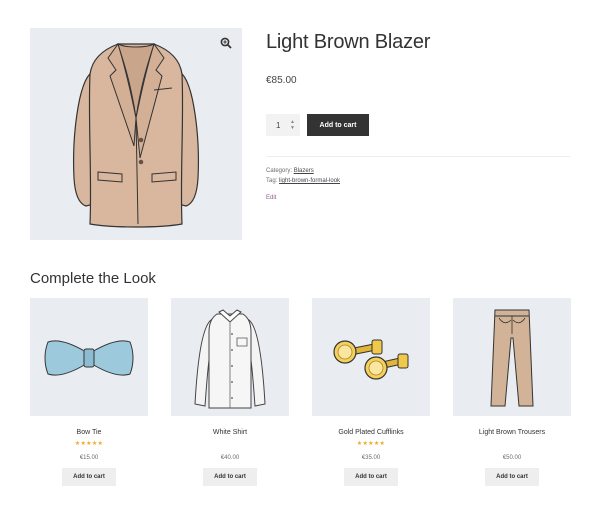 Image resolution: width=610 pixels, height=512 pixels. I want to click on product-title: Light Brown Blazer, so click(348, 42).